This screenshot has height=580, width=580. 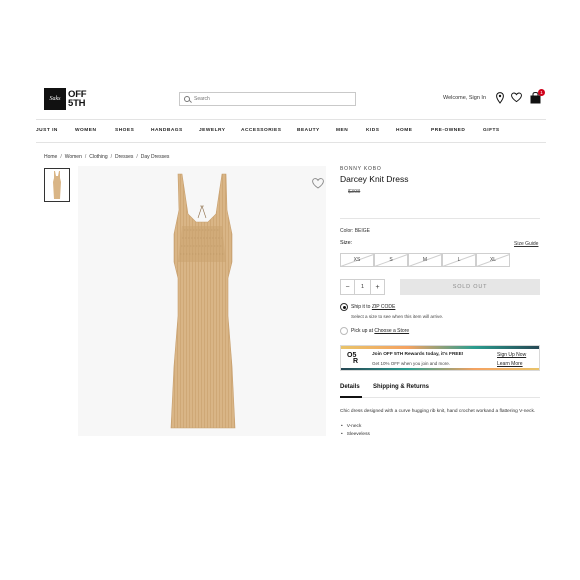 I want to click on size-option-xl: XL, so click(x=493, y=260).